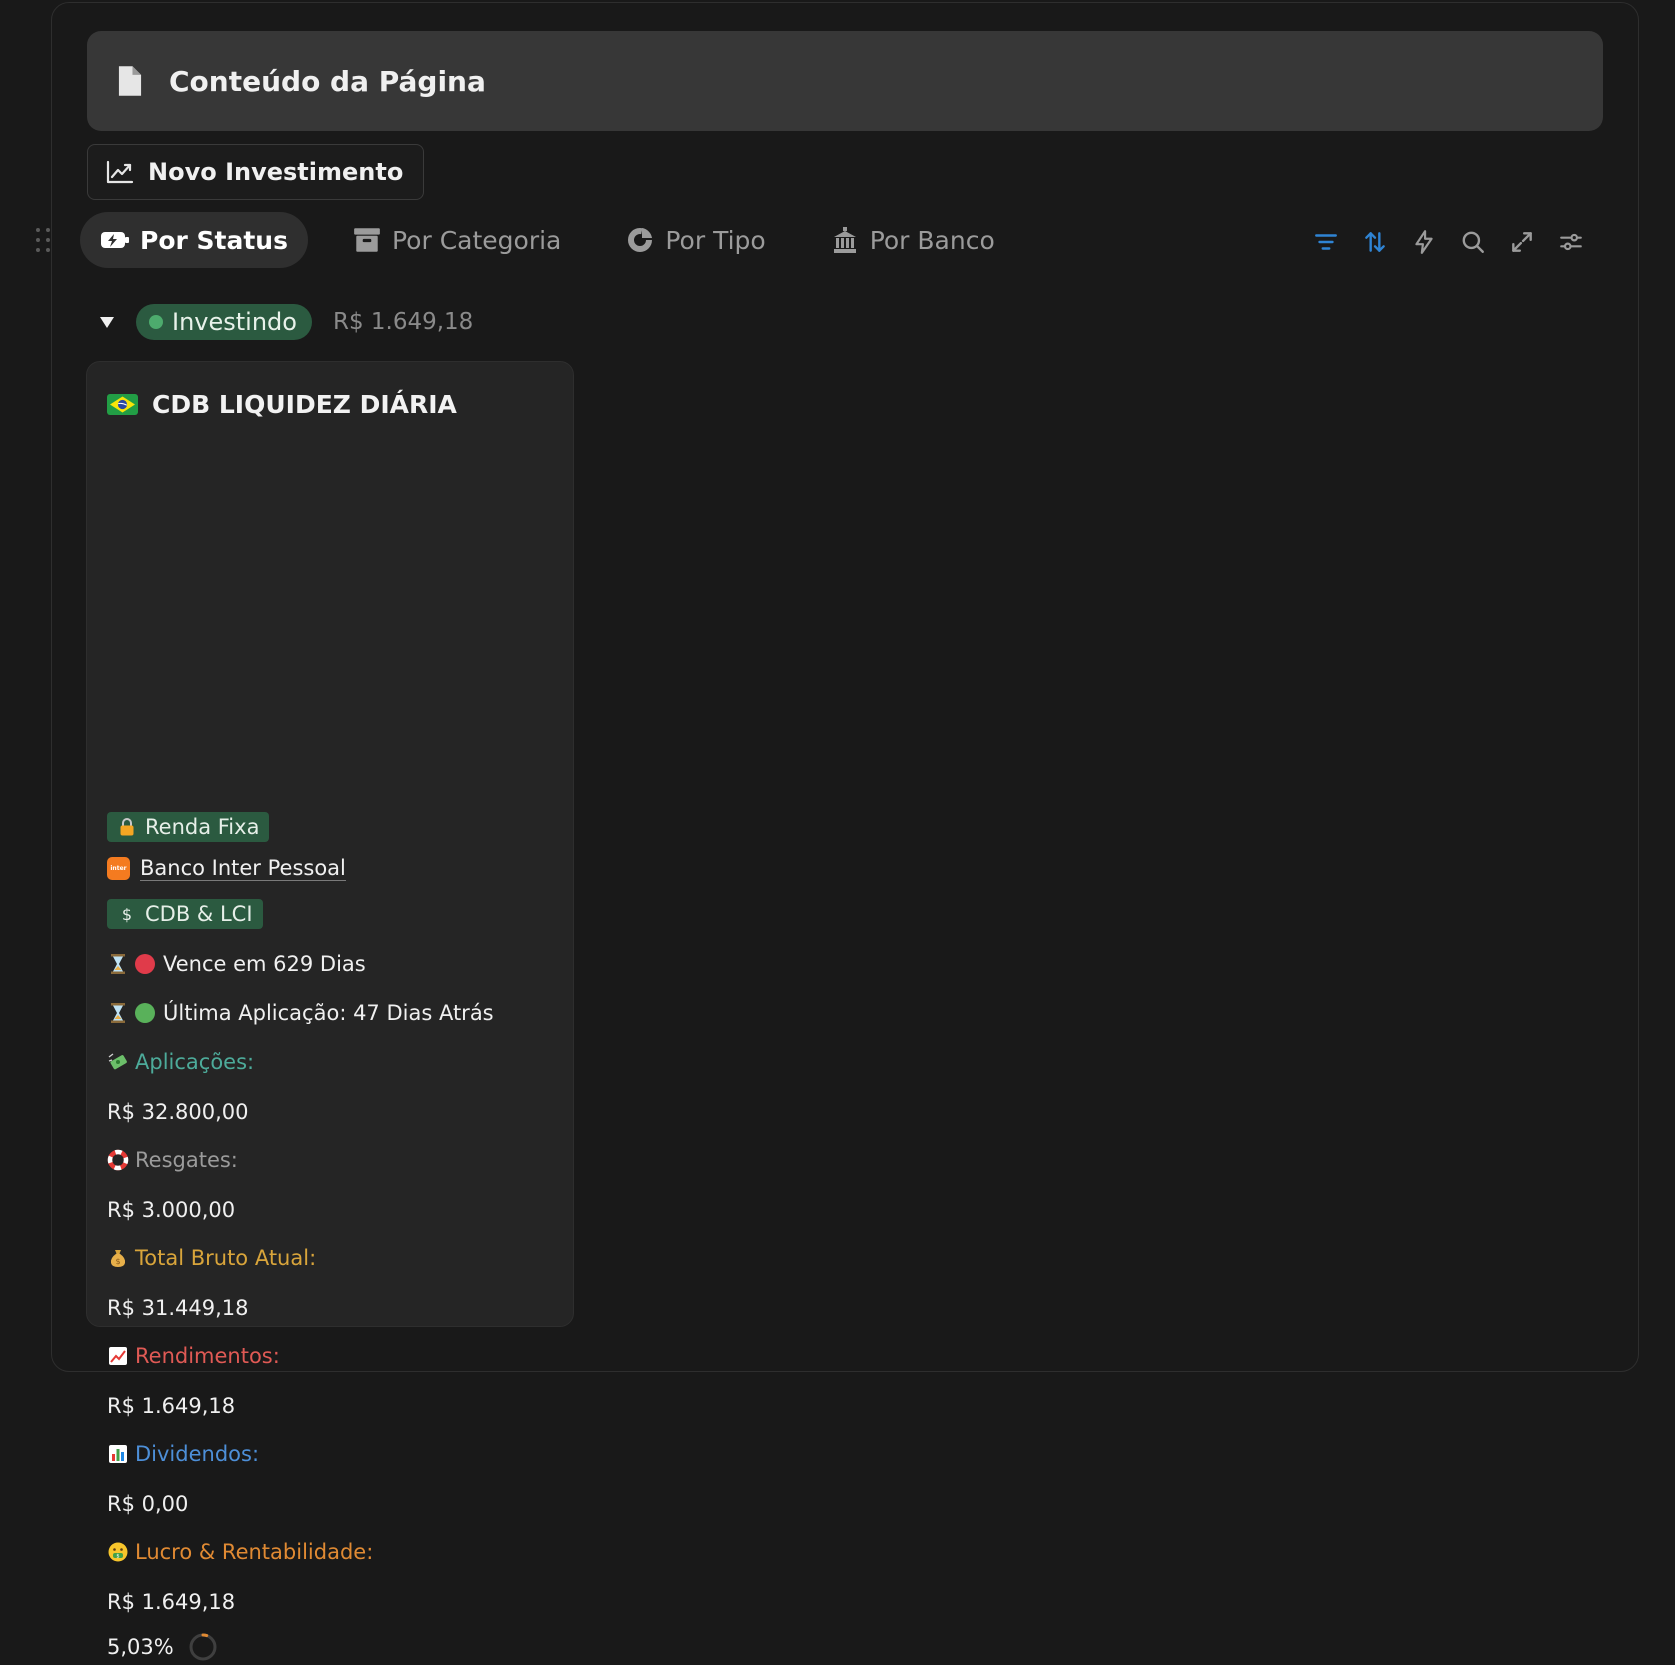  I want to click on archive-box-icon, so click(367, 240).